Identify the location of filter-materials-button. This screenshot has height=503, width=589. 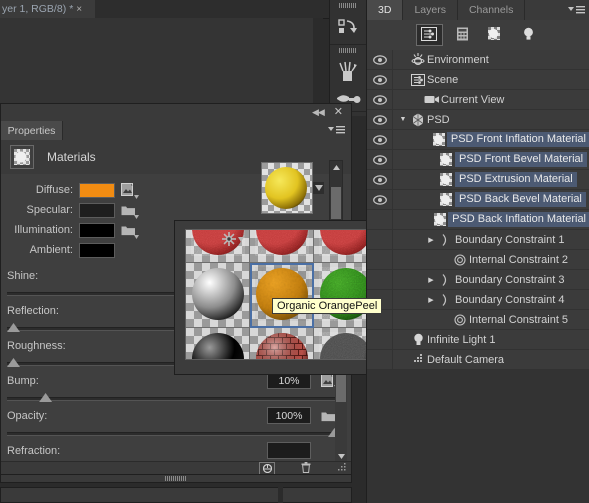
(495, 35).